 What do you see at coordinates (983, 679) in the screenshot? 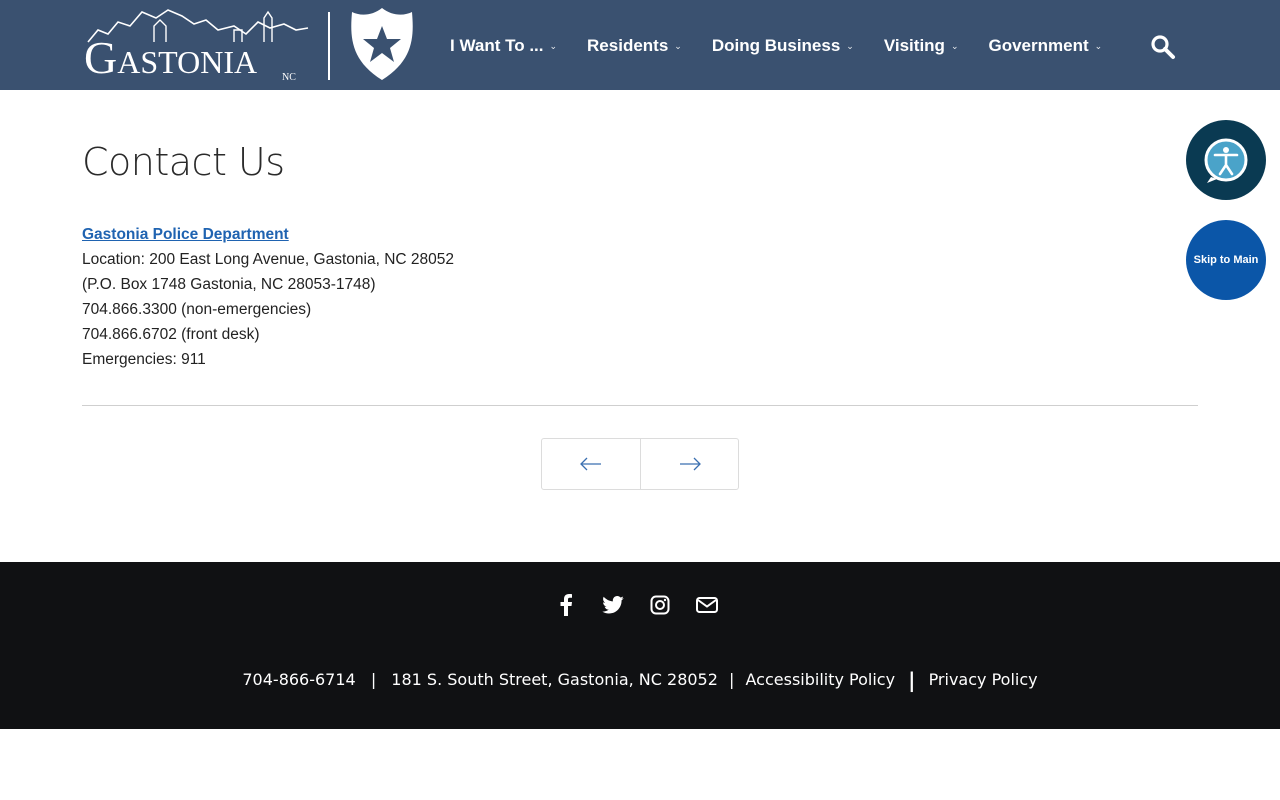
I see `privacy-policy-link: Privacy Policy` at bounding box center [983, 679].